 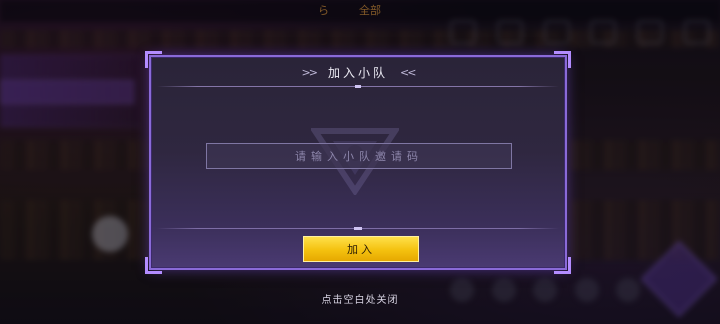 I want to click on title-divider, so click(x=358, y=86).